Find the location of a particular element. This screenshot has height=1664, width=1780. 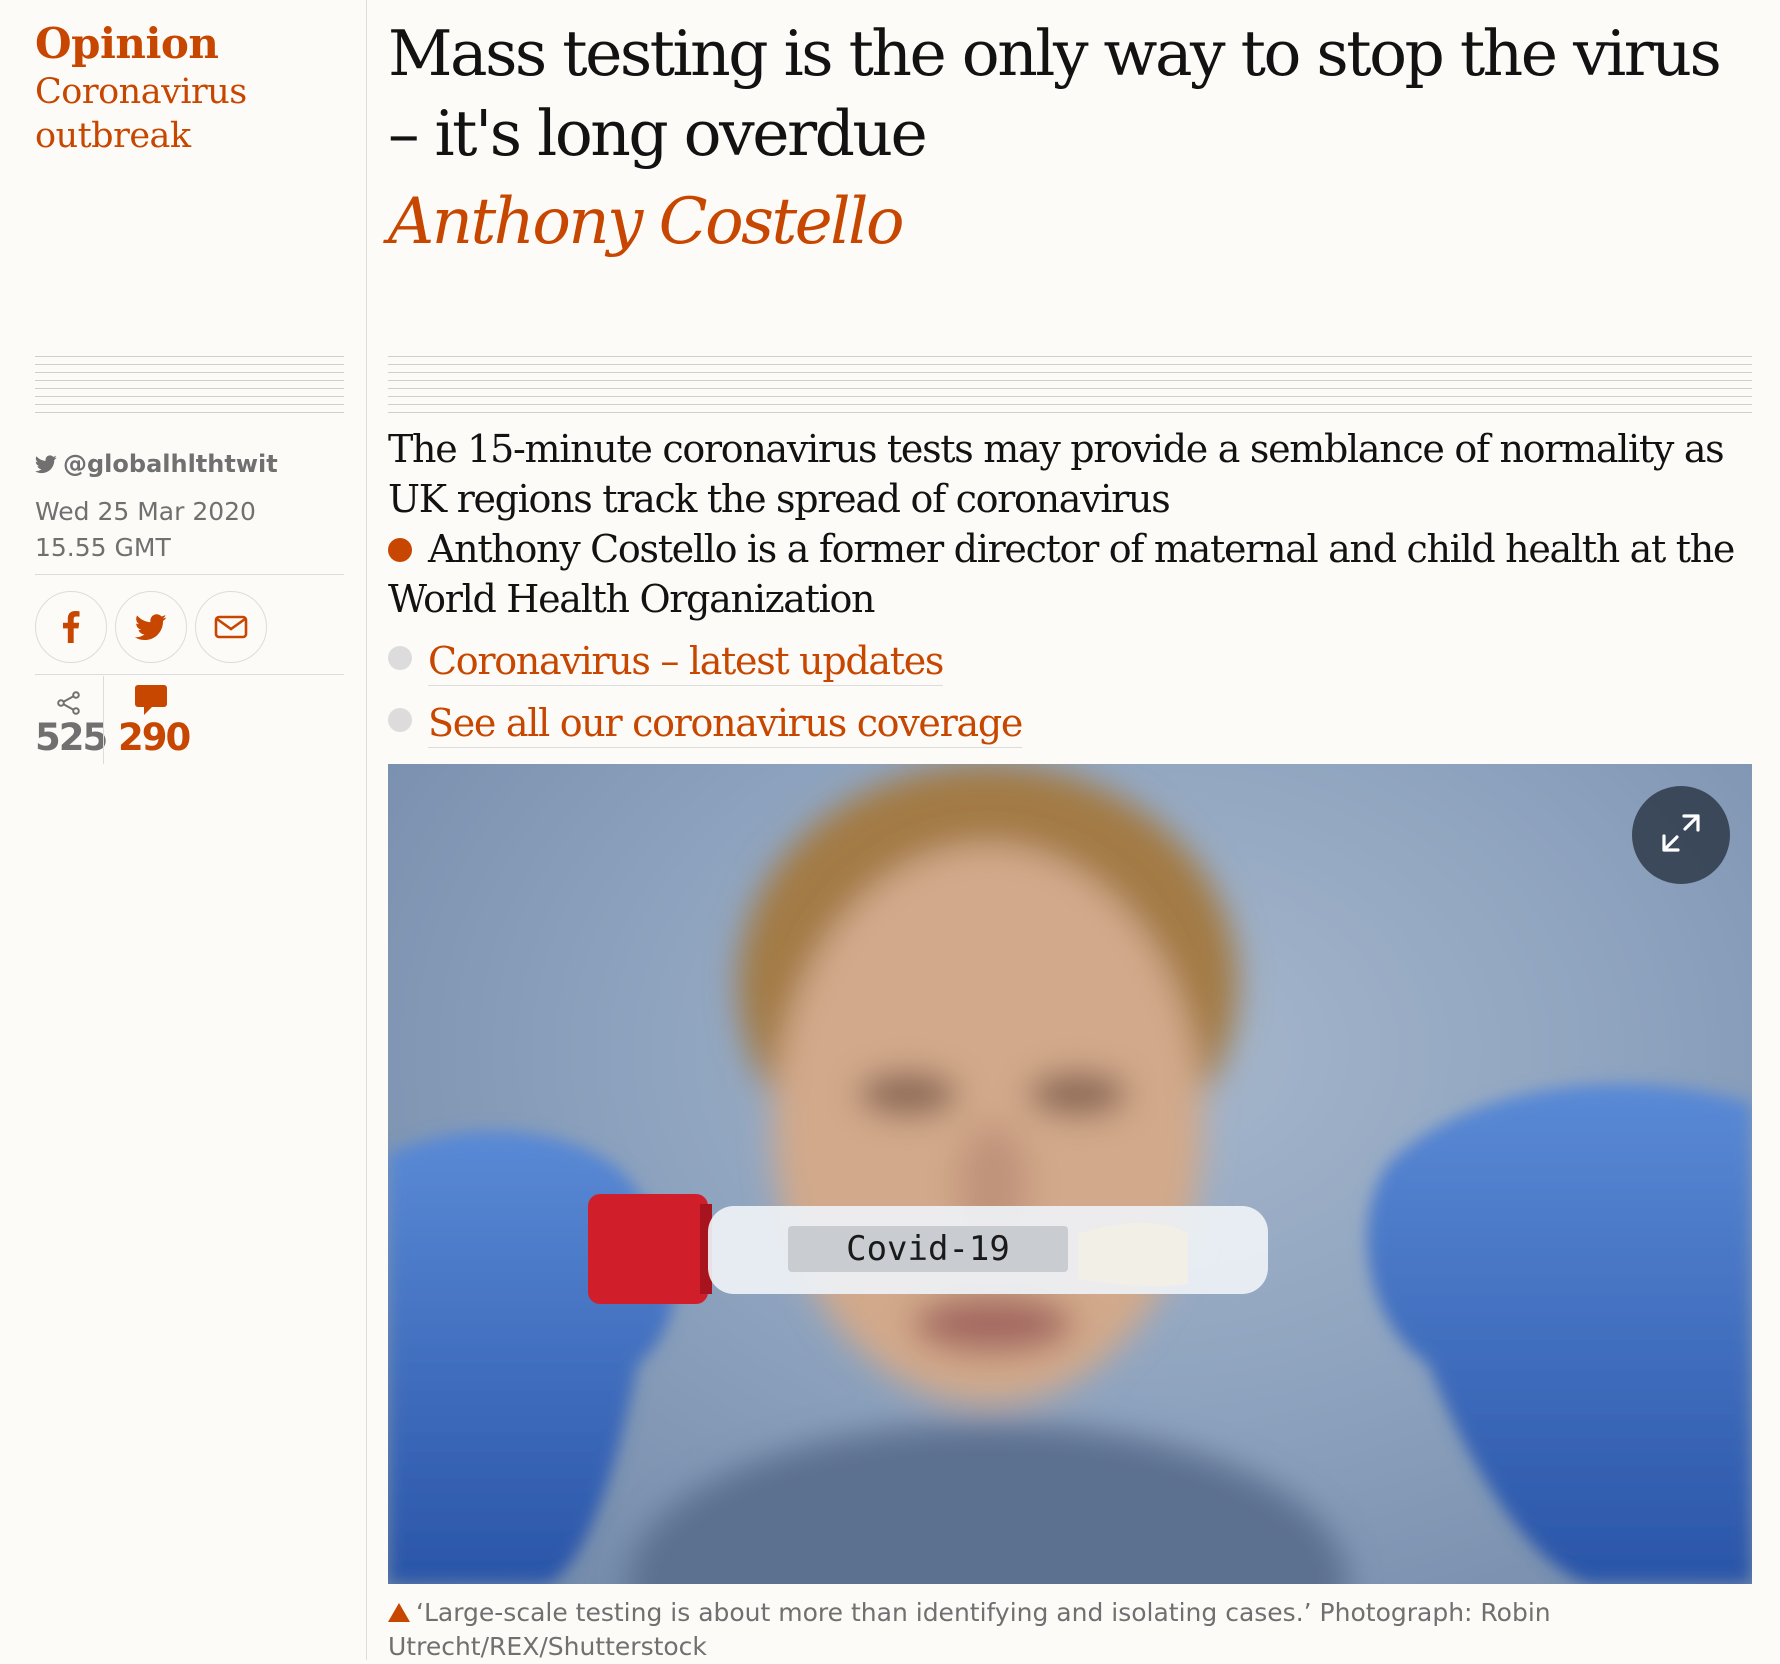

series-label-link: Coronavirus outbreak is located at coordinates (190, 114).